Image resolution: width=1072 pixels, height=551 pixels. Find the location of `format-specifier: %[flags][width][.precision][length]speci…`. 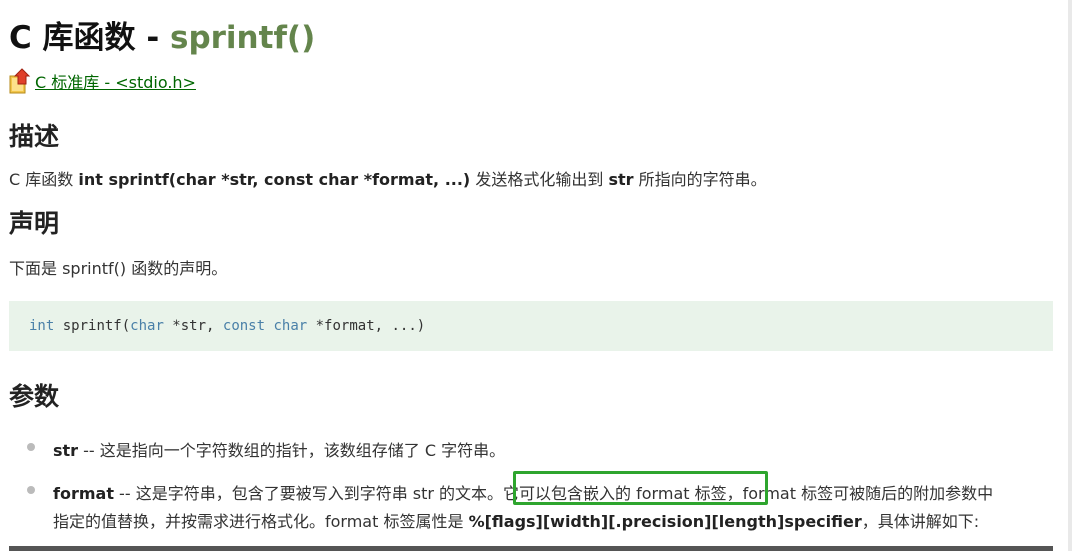

format-specifier: %[flags][width][.precision][length]speci… is located at coordinates (665, 521).